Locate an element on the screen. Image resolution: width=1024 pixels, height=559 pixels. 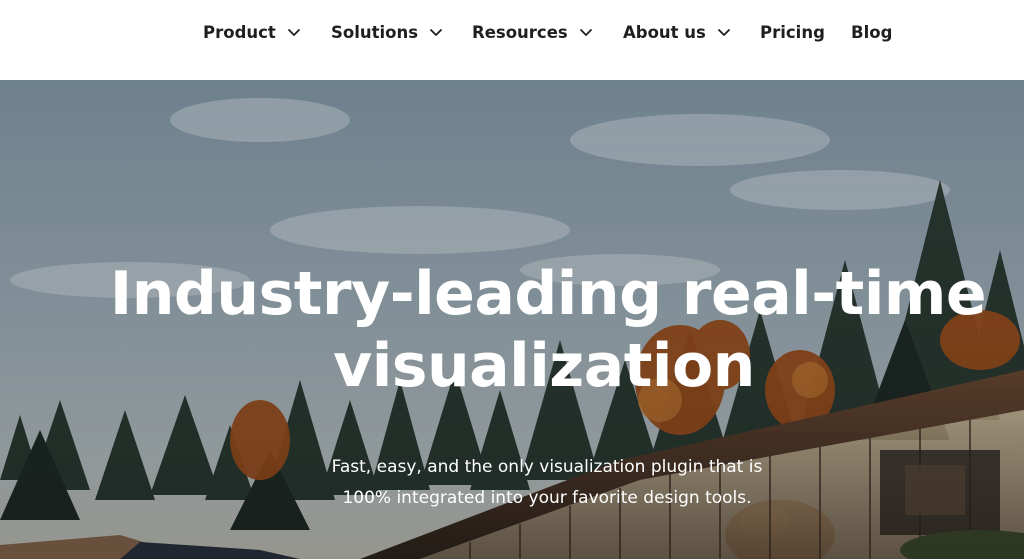
nav-item-pricing: Pricing is located at coordinates (792, 32).